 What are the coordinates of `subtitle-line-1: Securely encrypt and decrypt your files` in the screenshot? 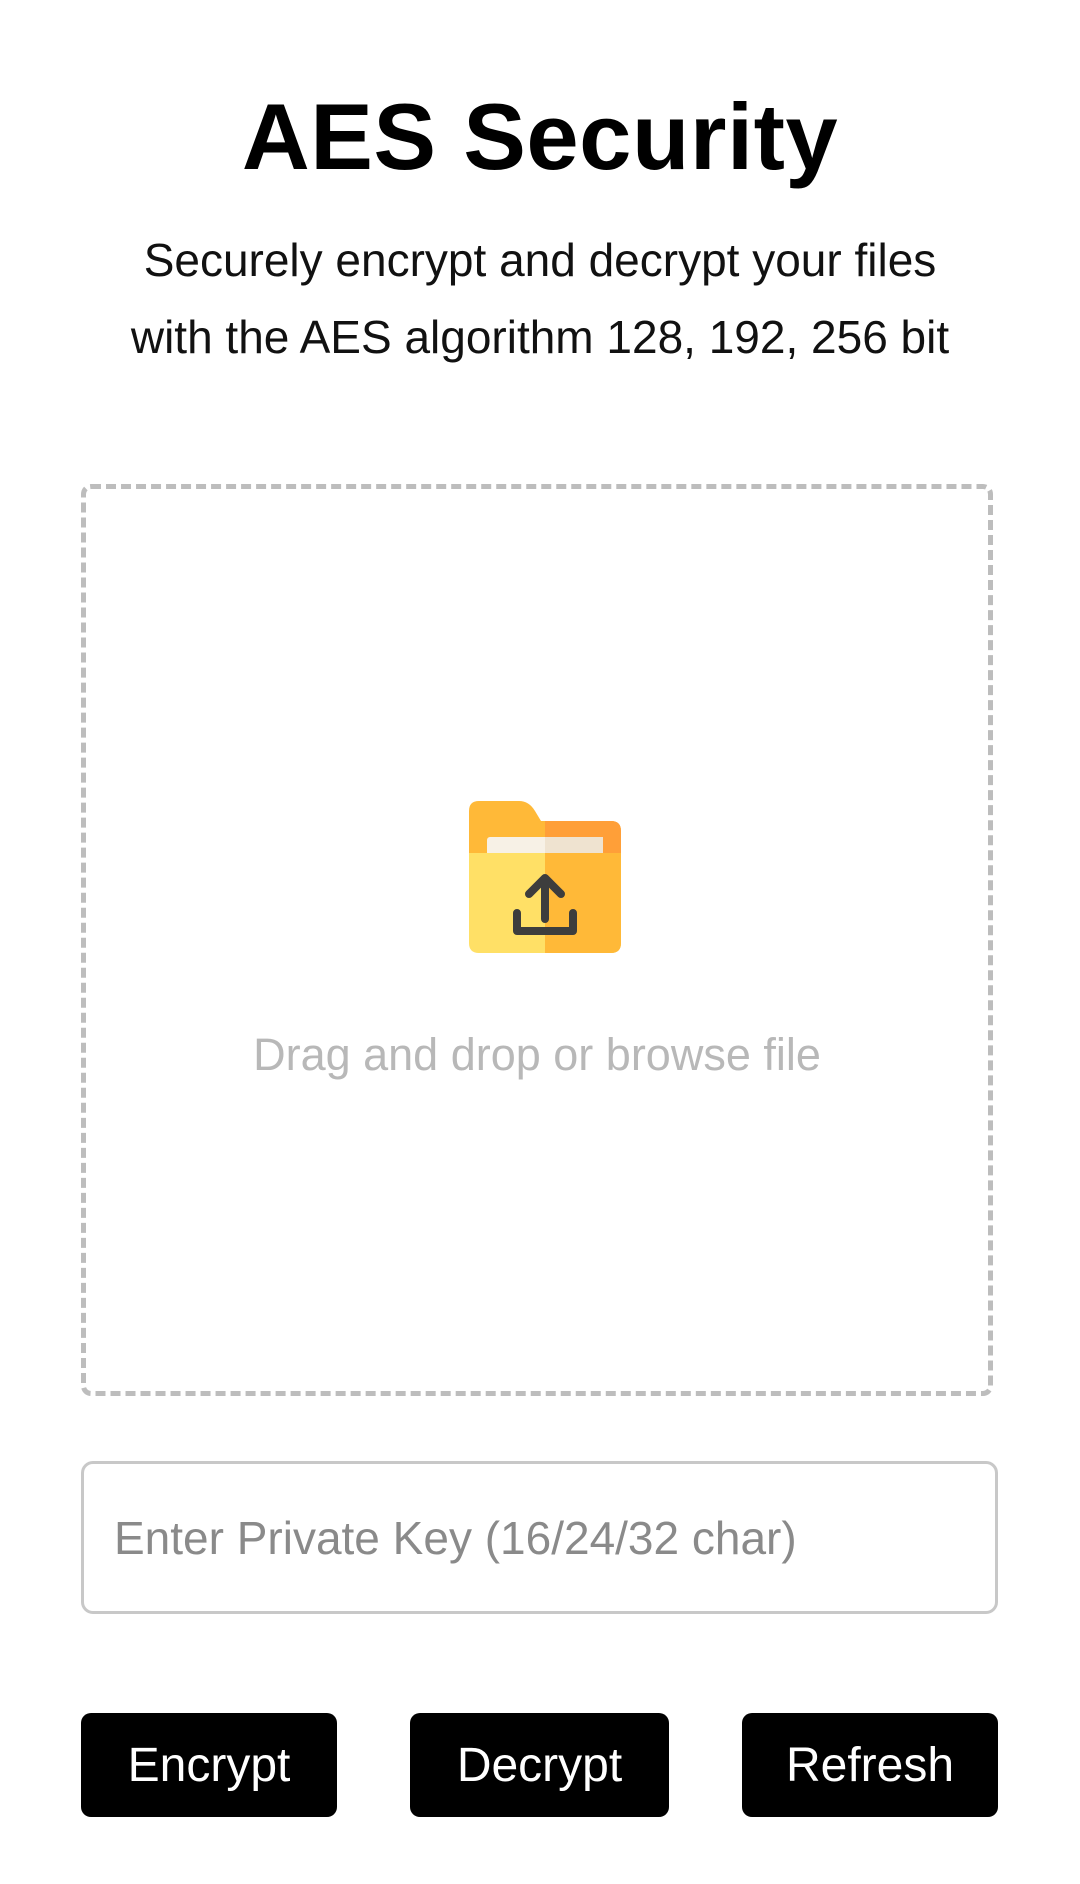 It's located at (540, 260).